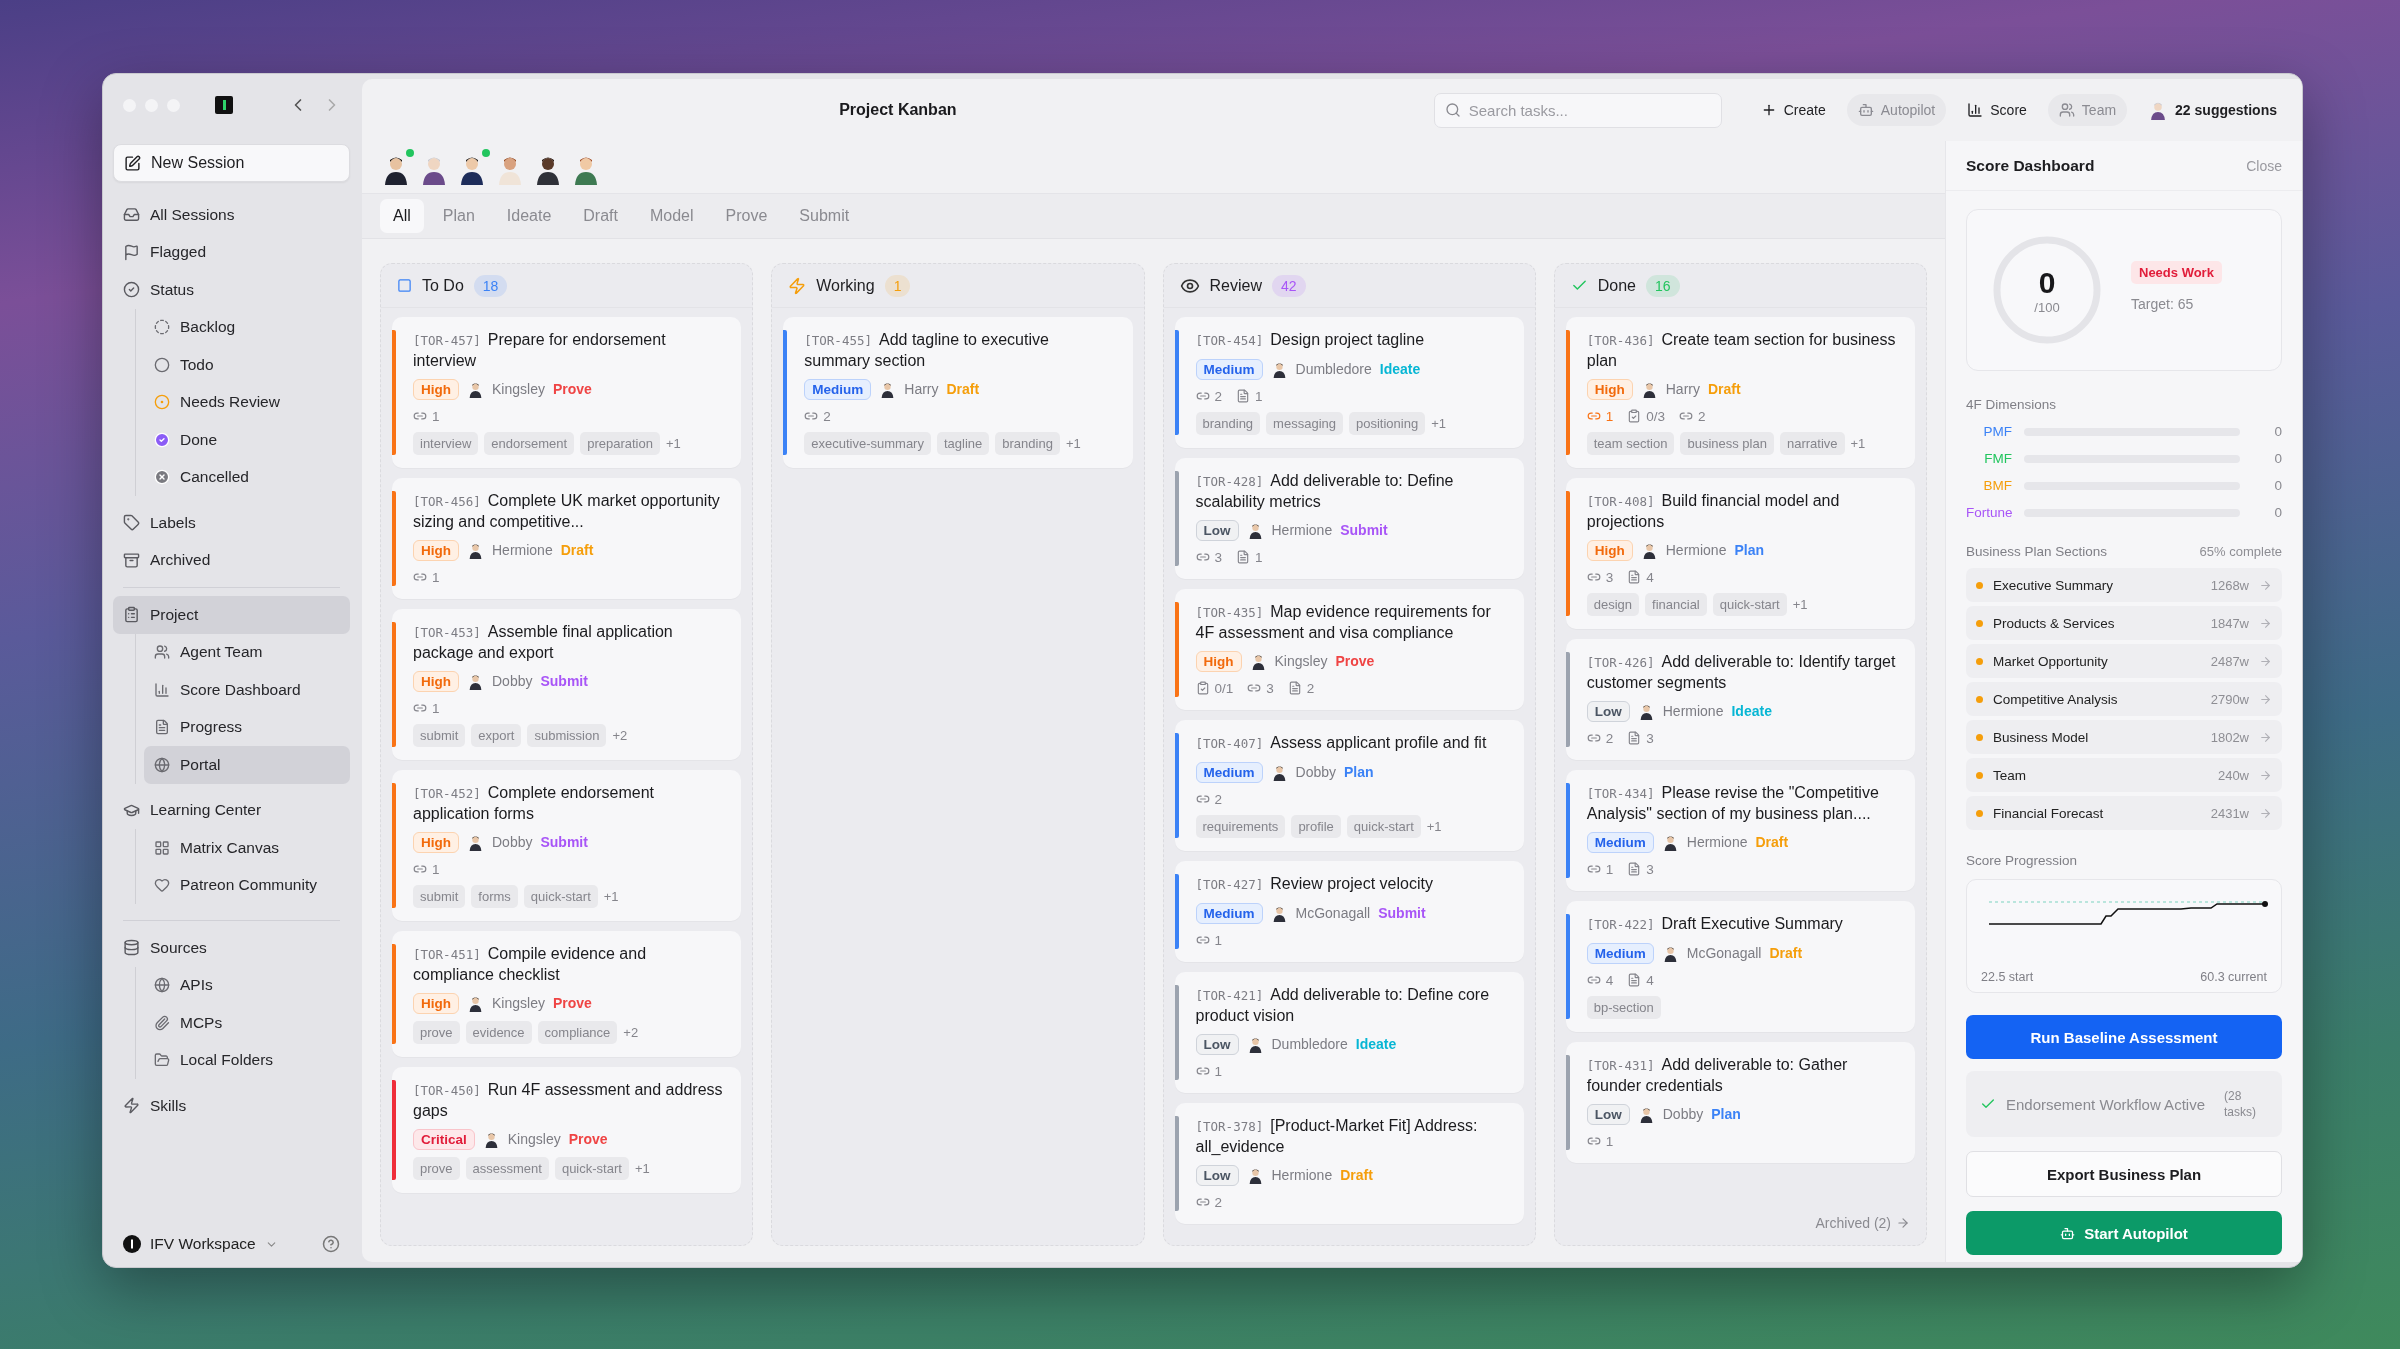 Image resolution: width=2400 pixels, height=1349 pixels. Describe the element at coordinates (1288, 285) in the screenshot. I see `count-badge: 42` at that location.